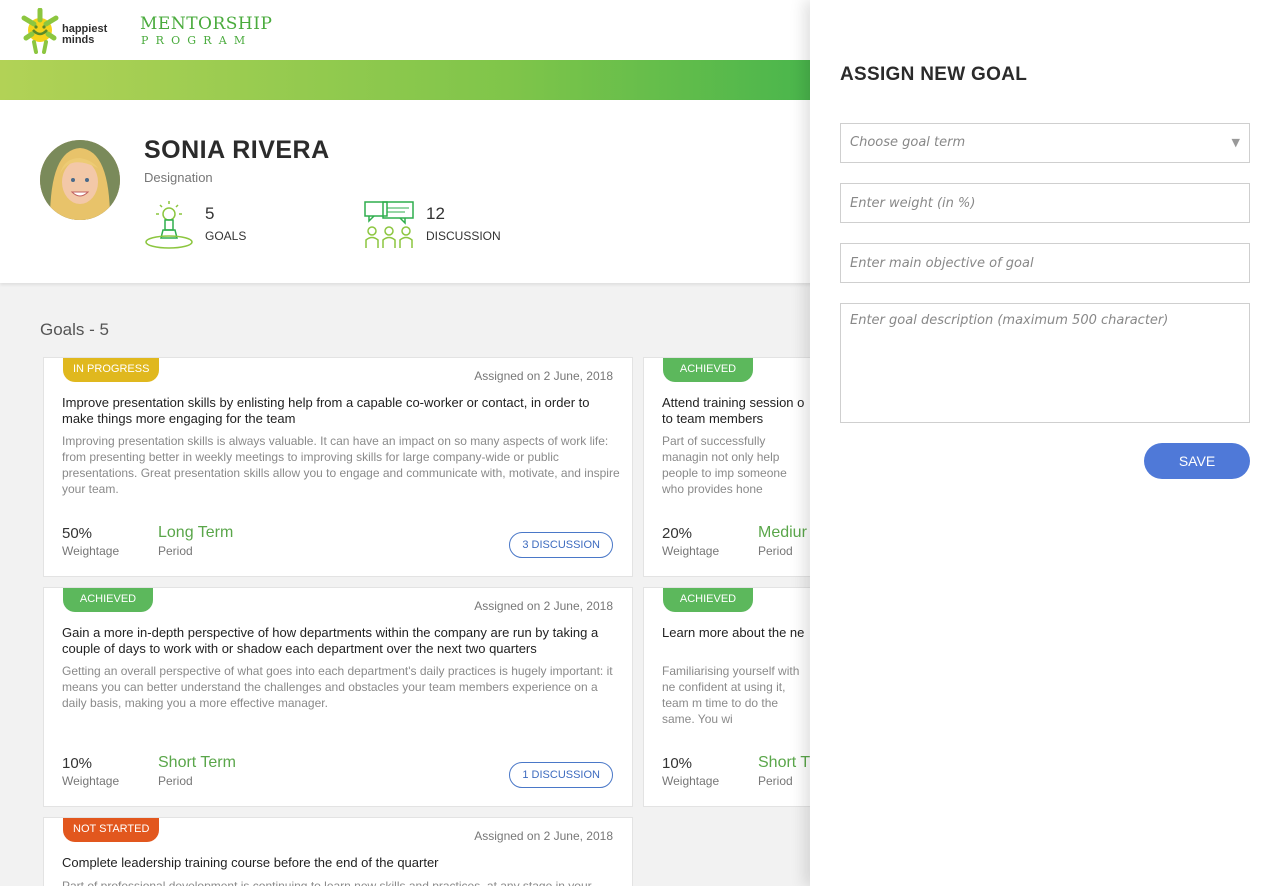  What do you see at coordinates (784, 762) in the screenshot?
I see `period-value: Short T` at bounding box center [784, 762].